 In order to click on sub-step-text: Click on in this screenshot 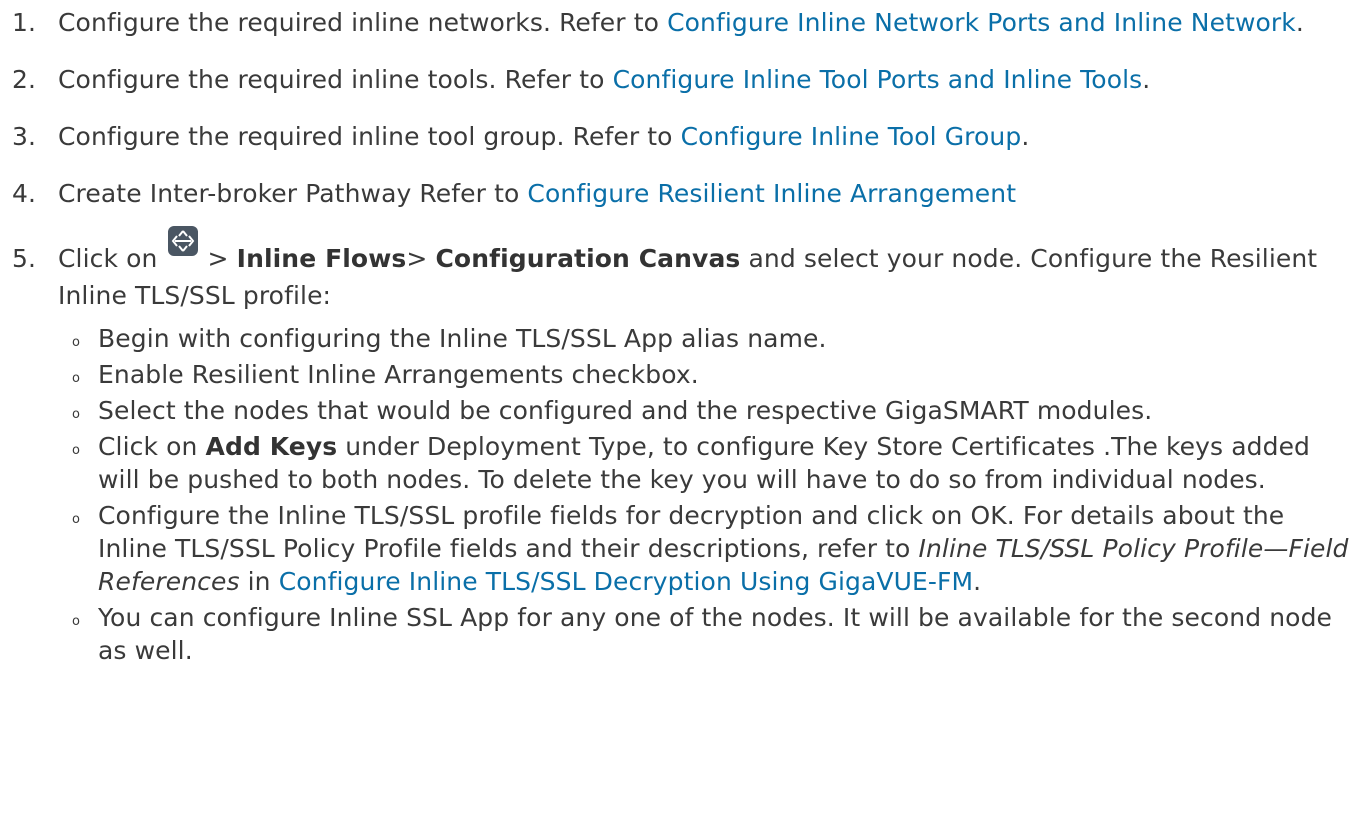, I will do `click(152, 446)`.